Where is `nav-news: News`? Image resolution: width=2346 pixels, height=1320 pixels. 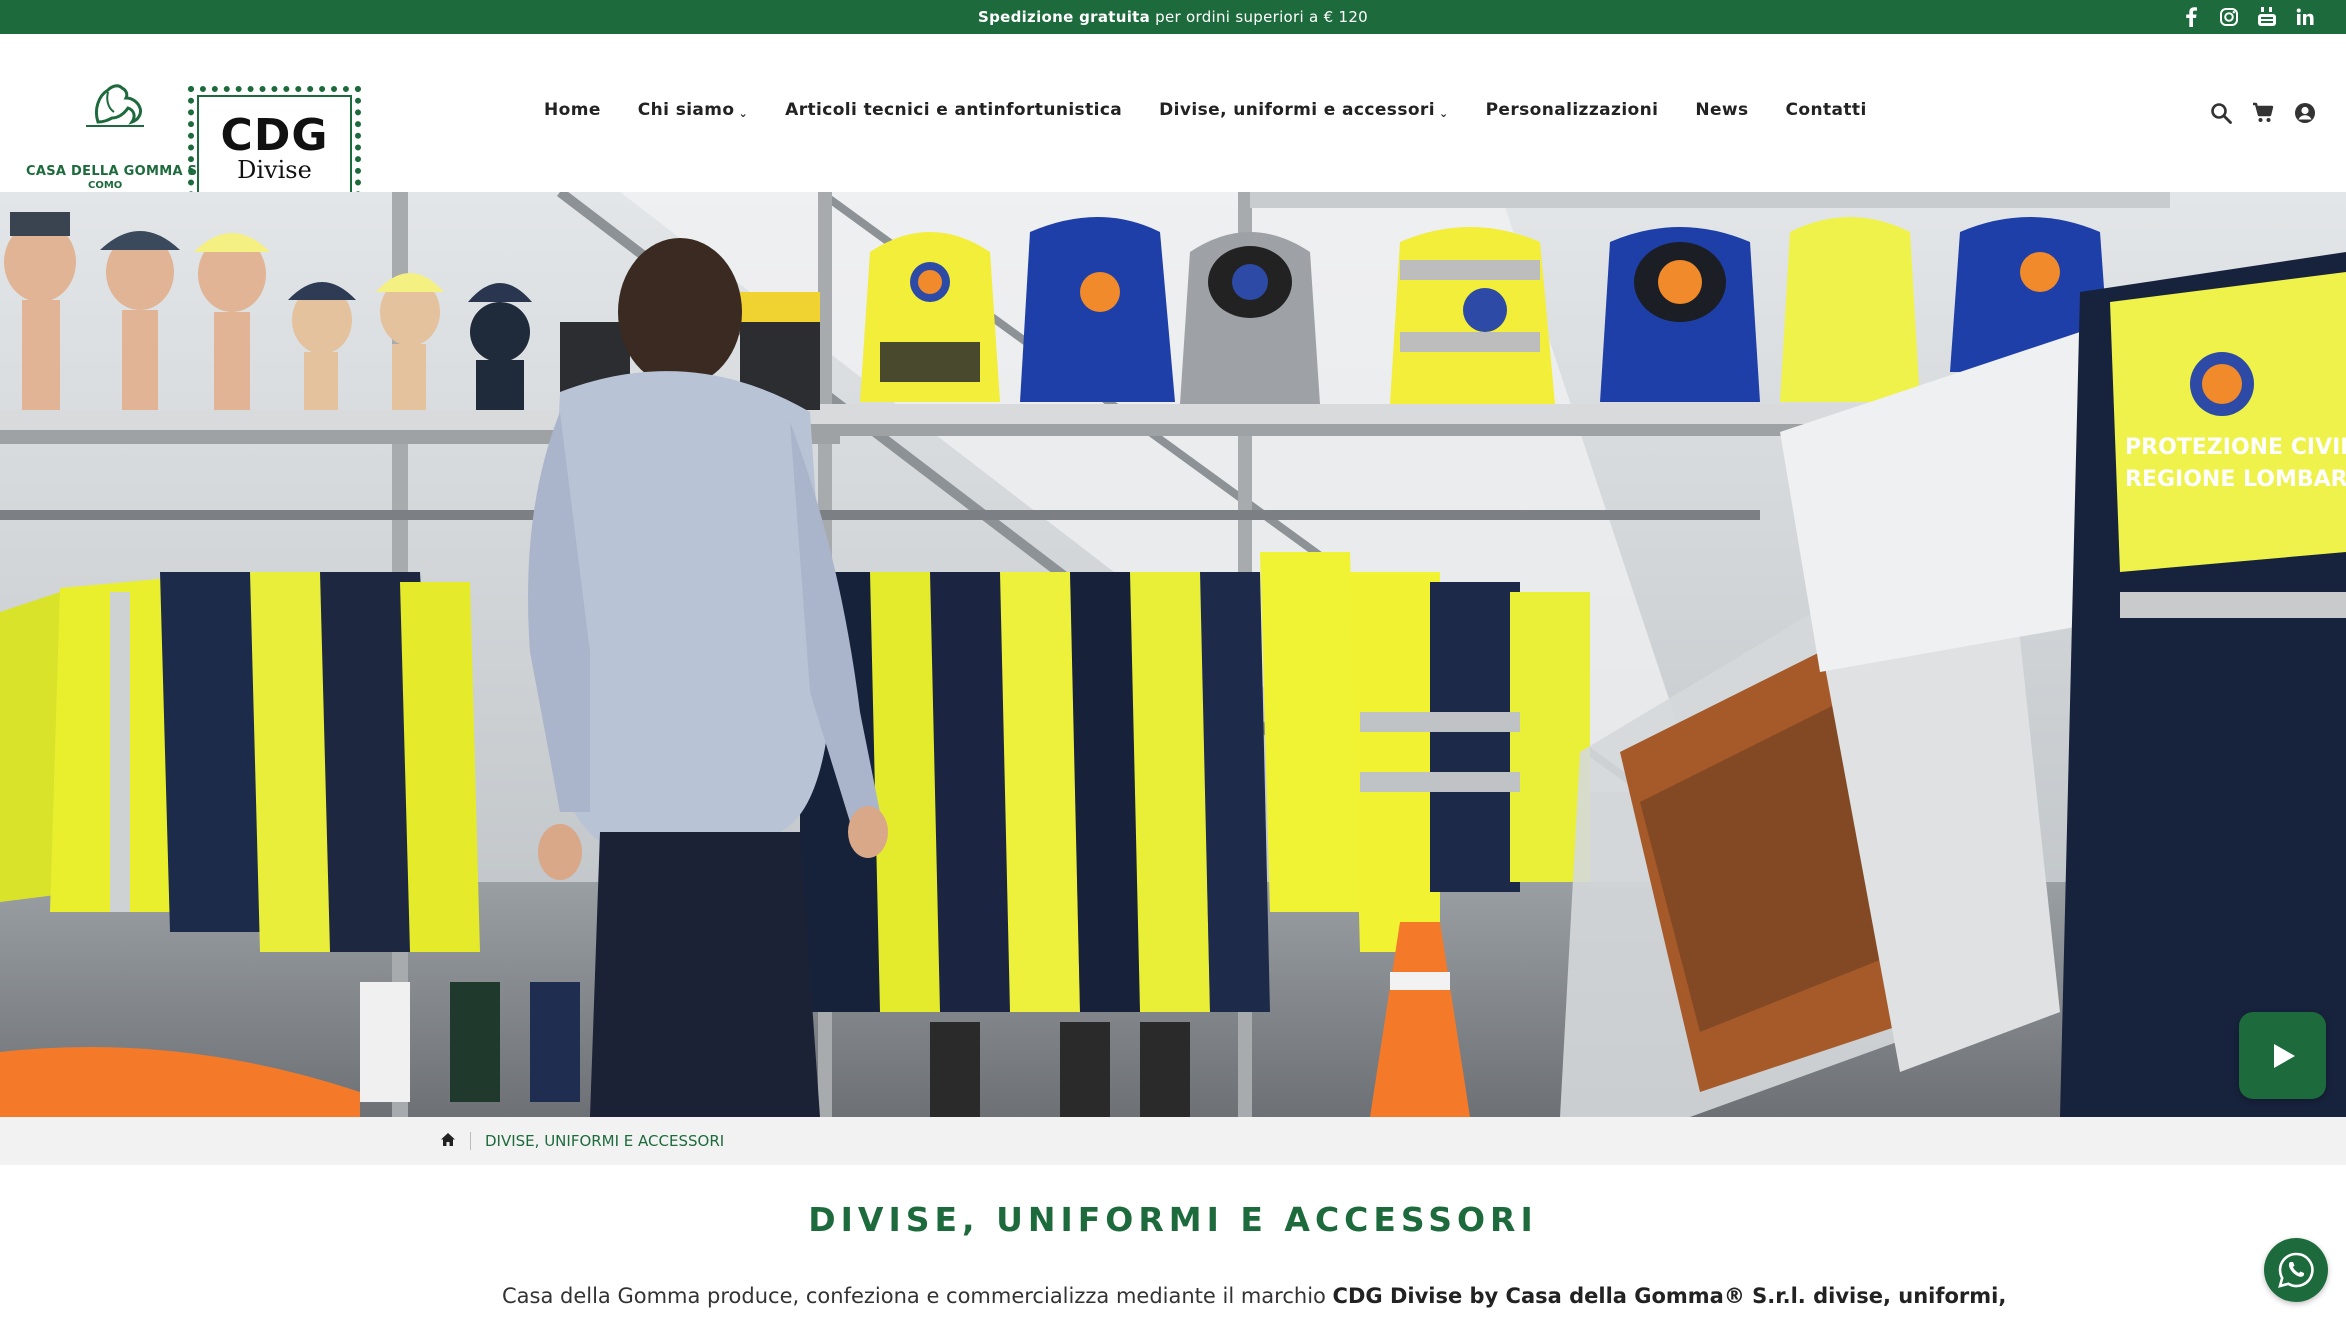
nav-news: News is located at coordinates (1721, 110).